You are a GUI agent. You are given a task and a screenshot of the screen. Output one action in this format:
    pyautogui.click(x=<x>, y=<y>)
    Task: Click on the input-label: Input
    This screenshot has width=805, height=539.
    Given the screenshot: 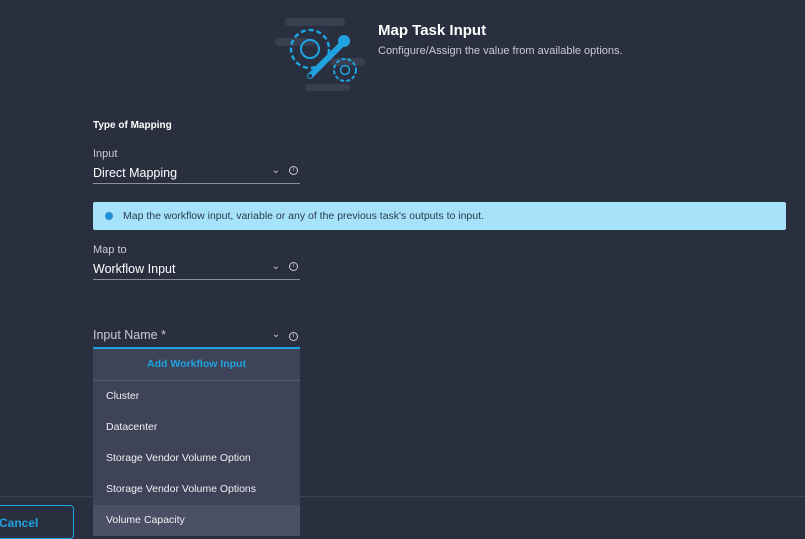 What is the action you would take?
    pyautogui.click(x=105, y=154)
    